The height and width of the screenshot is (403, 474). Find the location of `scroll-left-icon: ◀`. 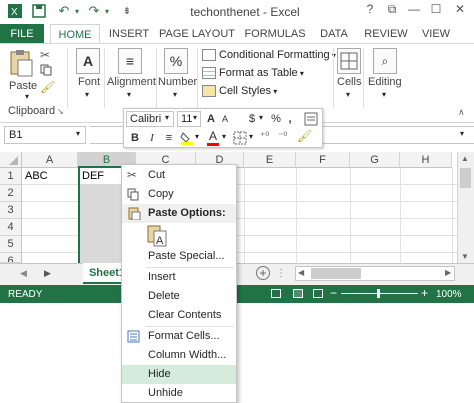

scroll-left-icon: ◀ is located at coordinates (301, 272).